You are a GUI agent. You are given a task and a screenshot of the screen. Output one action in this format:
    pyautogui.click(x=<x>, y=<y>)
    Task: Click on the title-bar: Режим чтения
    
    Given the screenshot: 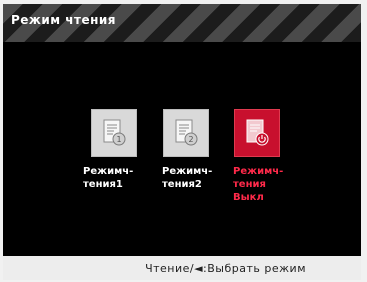 What is the action you would take?
    pyautogui.click(x=182, y=23)
    